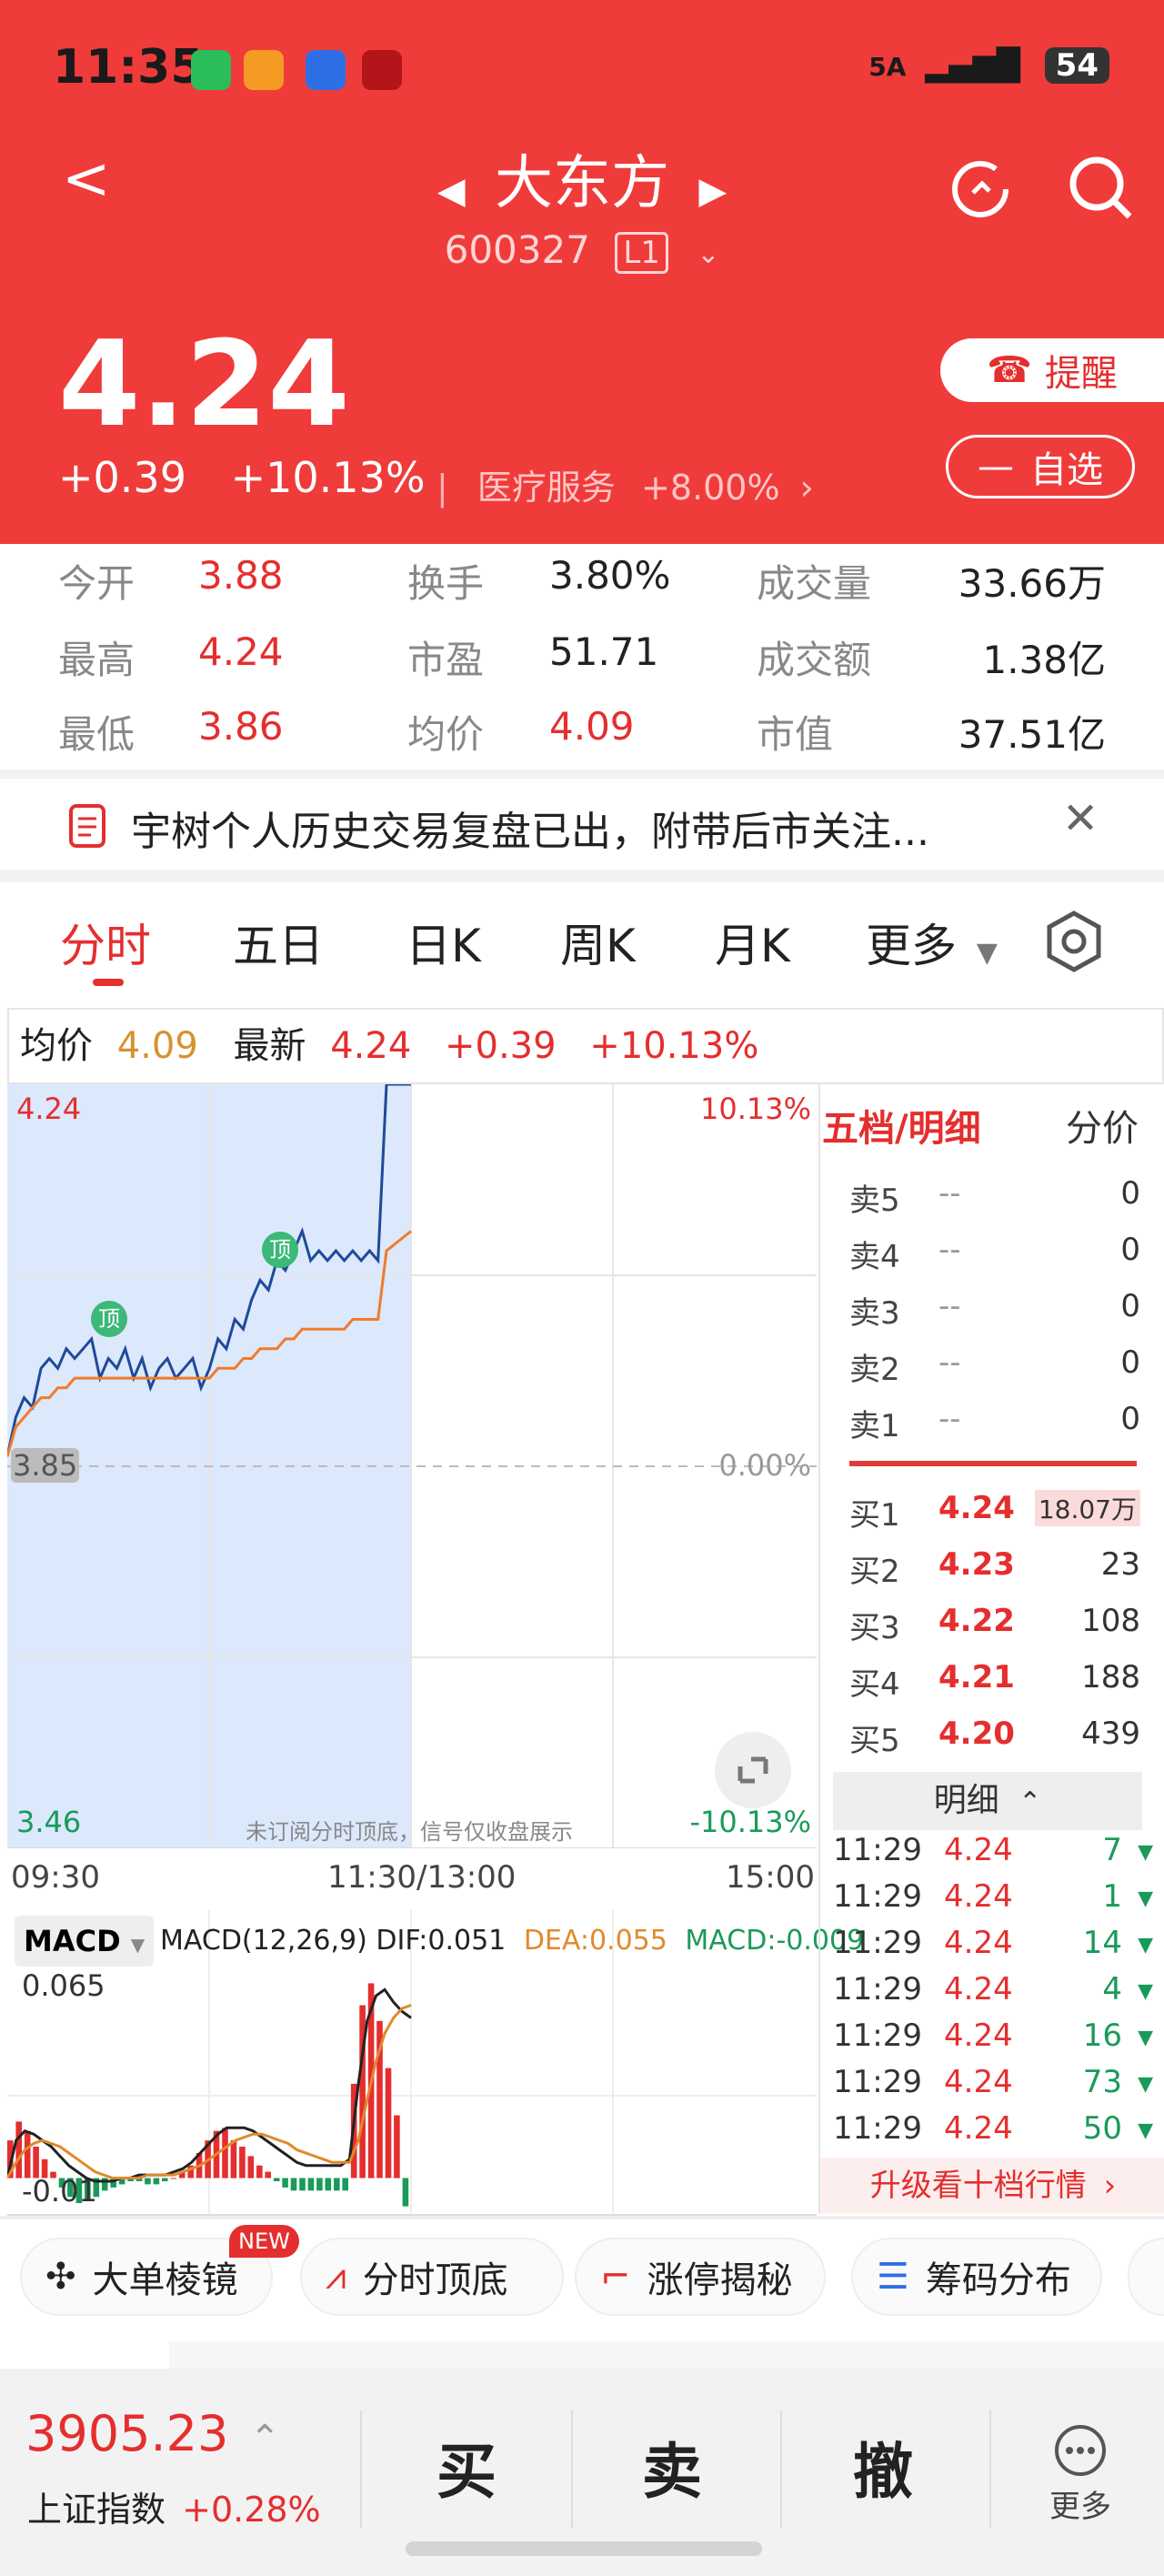 This screenshot has height=2576, width=1164. What do you see at coordinates (1044, 660) in the screenshot?
I see `stat-value: 1.38亿` at bounding box center [1044, 660].